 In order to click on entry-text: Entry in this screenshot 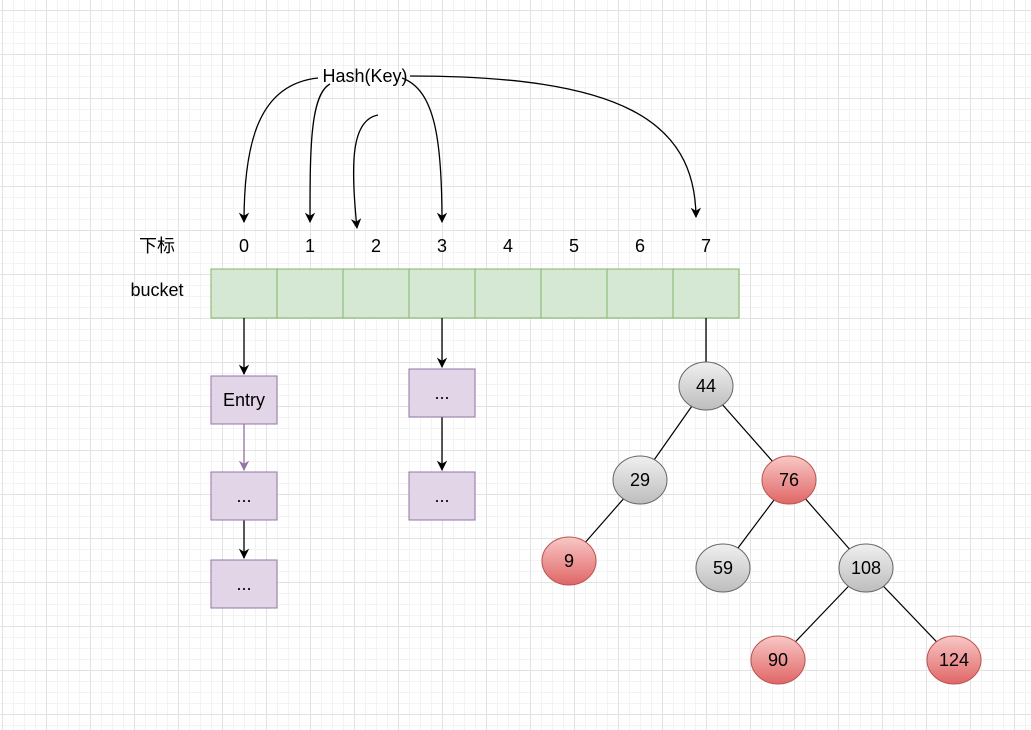, I will do `click(244, 400)`.